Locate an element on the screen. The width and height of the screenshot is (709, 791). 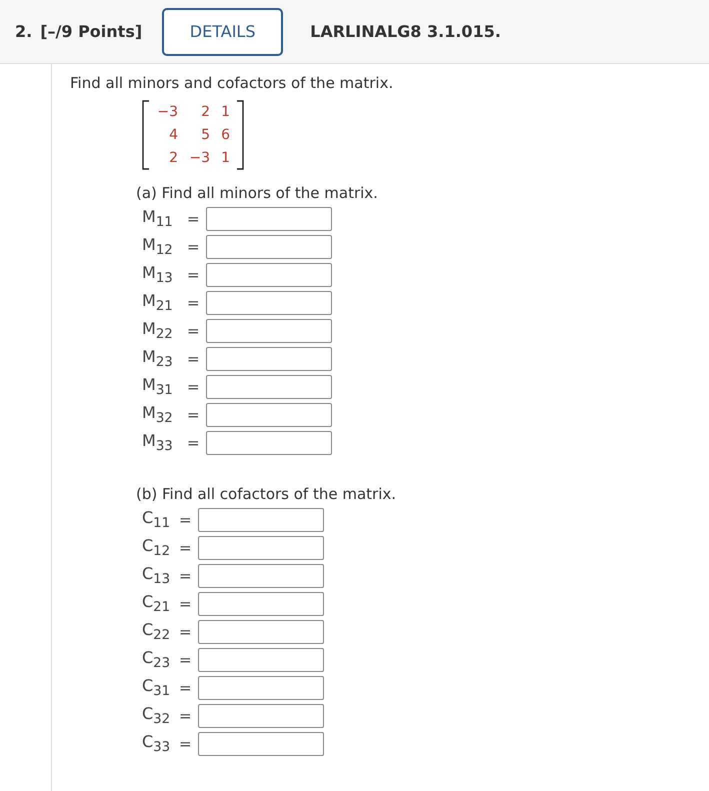
question-prompt: Find all minors and cofactors of the matrix. is located at coordinates (232, 83).